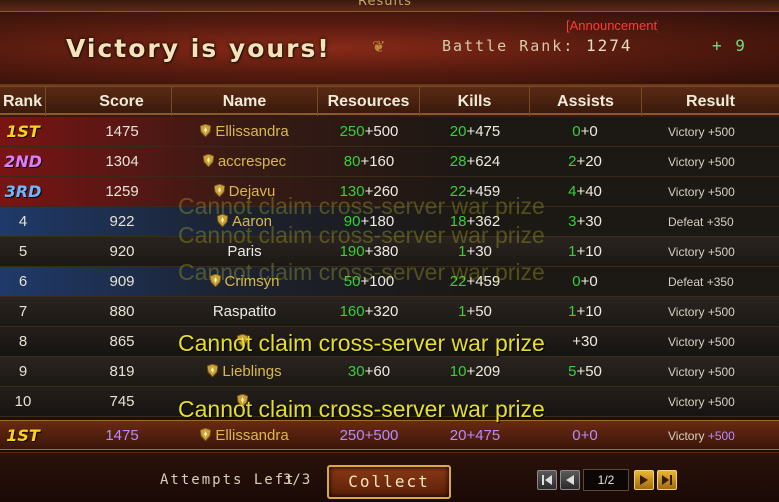 The image size is (779, 502). I want to click on first-page-button, so click(547, 480).